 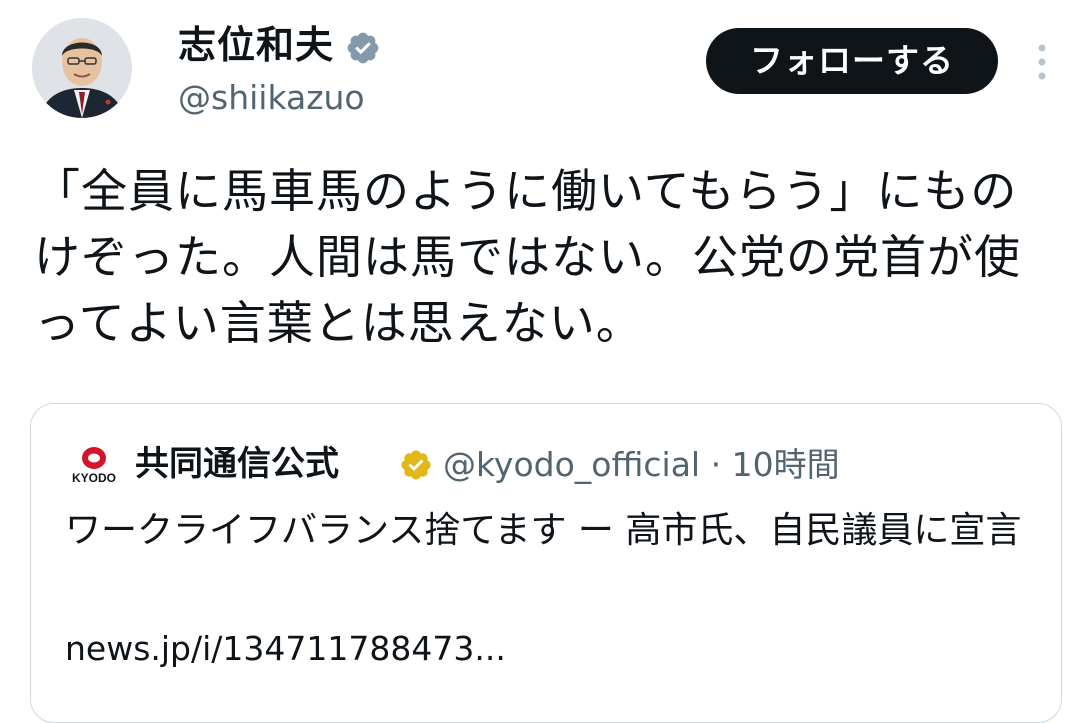 I want to click on quoted-tweet-text: ワークライフバランス捨てます ー 高市氏、自民議員に宣言, so click(x=543, y=530).